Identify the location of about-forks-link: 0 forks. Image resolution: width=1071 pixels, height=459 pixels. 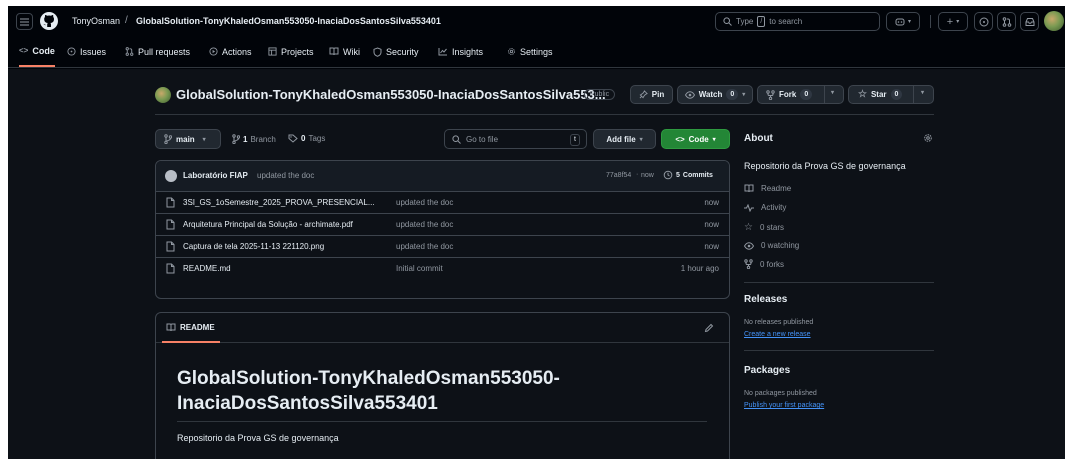
(764, 264).